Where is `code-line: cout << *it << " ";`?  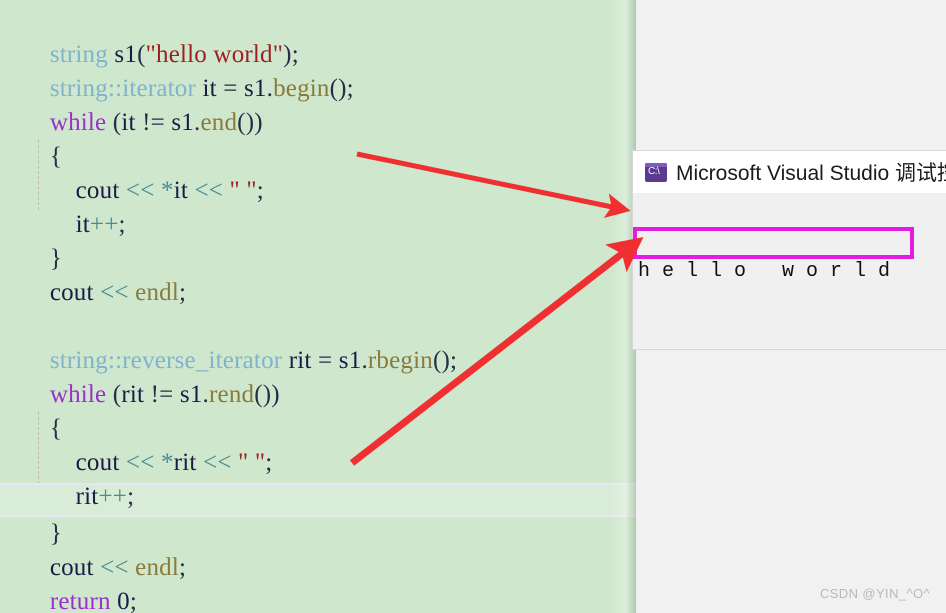
code-line: cout << *it << " "; is located at coordinates (318, 172).